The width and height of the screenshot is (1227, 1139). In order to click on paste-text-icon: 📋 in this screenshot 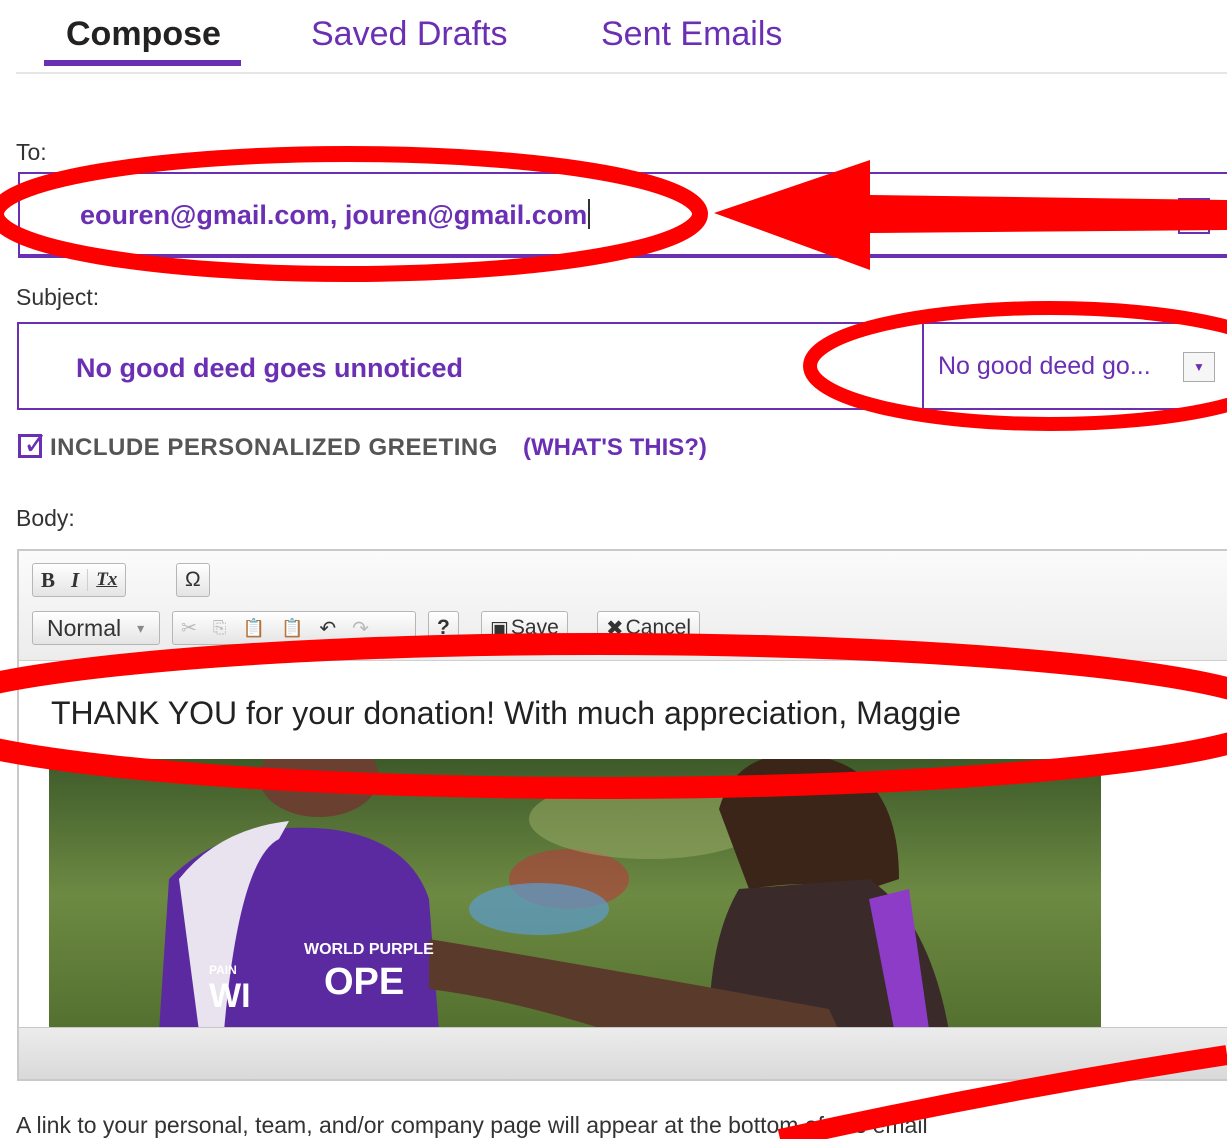, I will do `click(292, 628)`.